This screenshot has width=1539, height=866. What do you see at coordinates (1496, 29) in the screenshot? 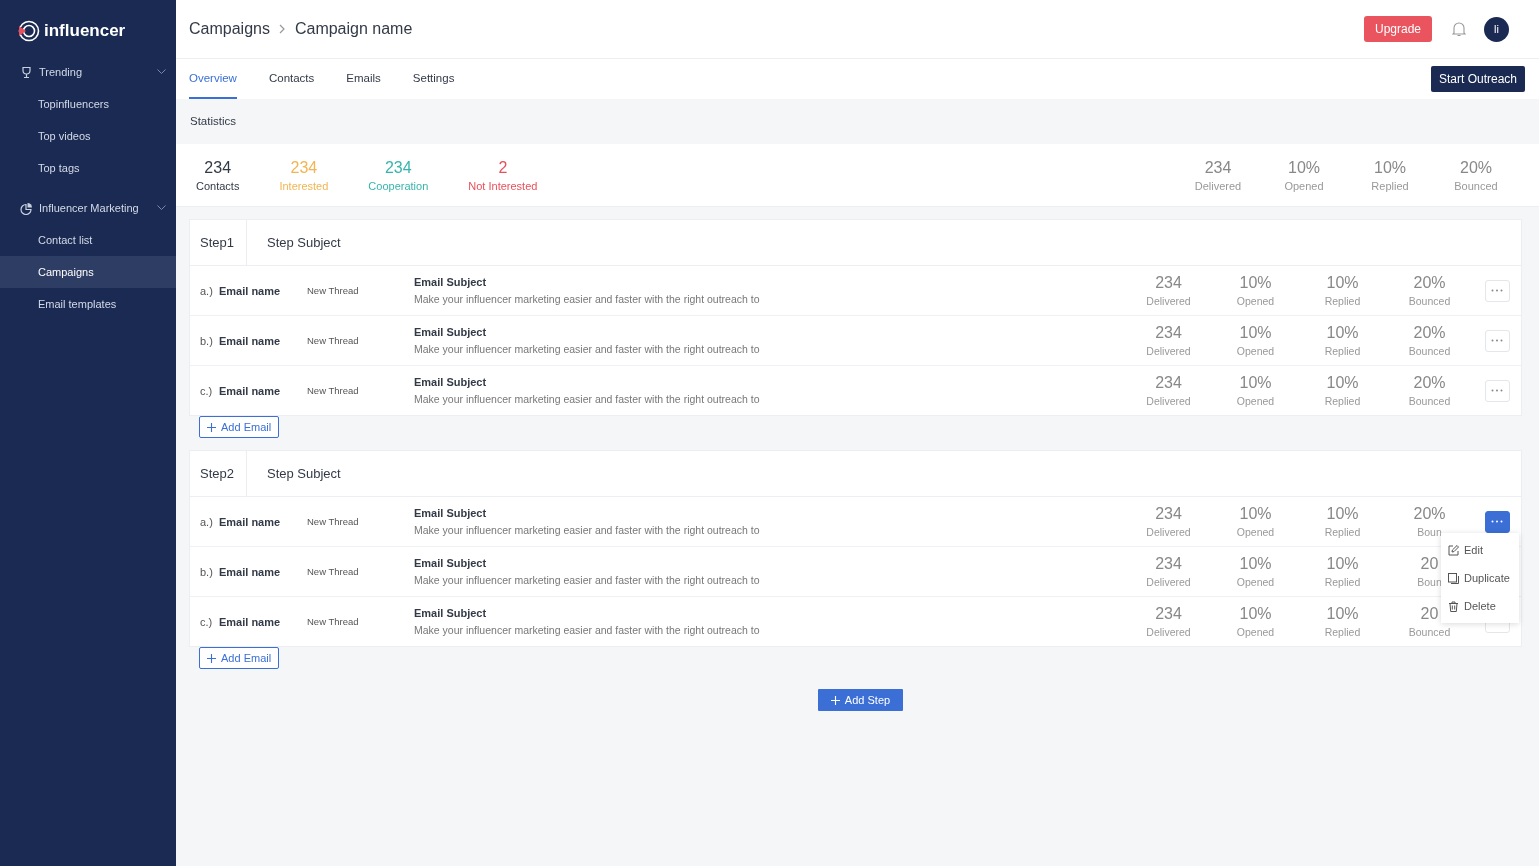
I see `avatar: li` at bounding box center [1496, 29].